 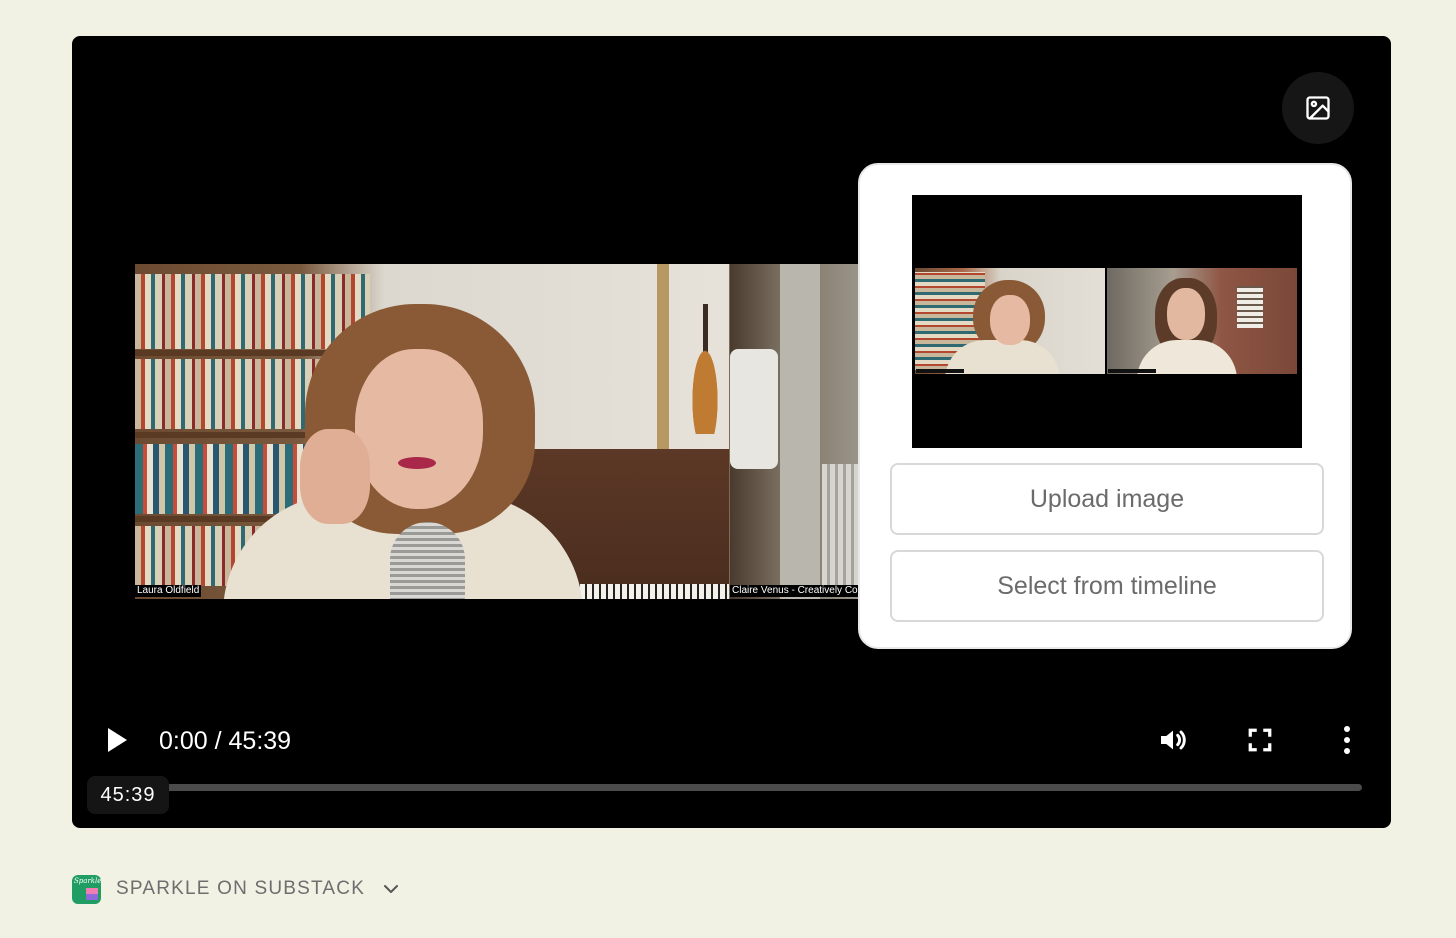 I want to click on microphone, so click(x=427, y=560).